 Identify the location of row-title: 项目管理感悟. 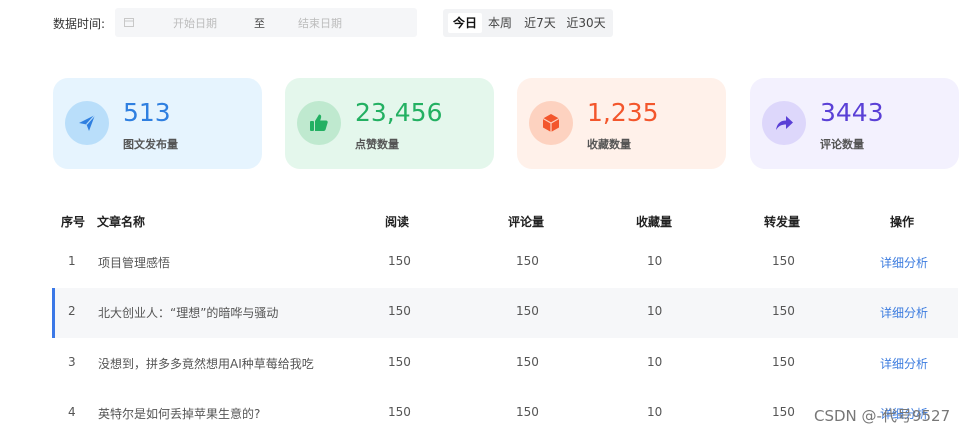
(134, 263).